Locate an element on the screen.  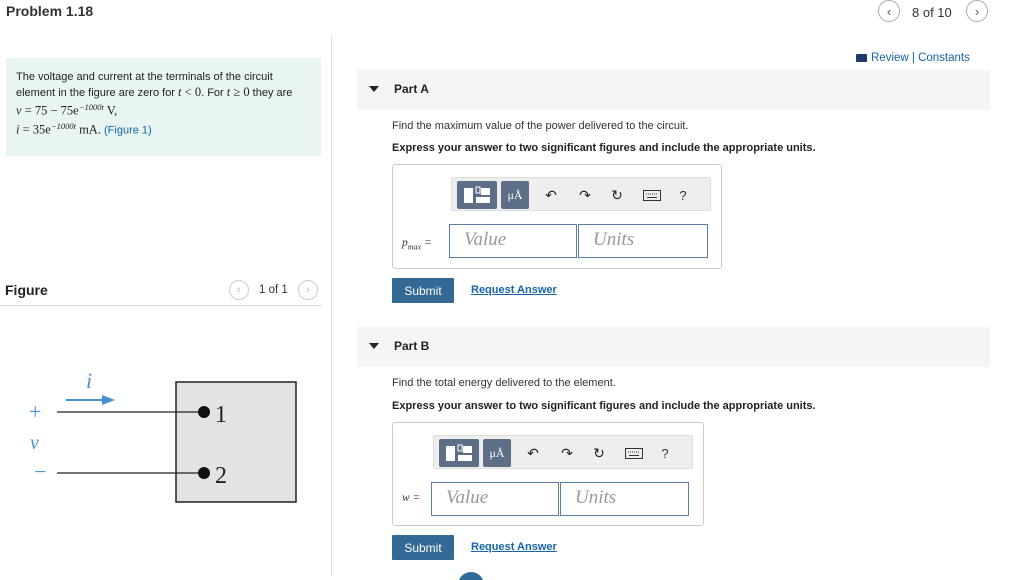
part-a-submit-button: Submit is located at coordinates (423, 290).